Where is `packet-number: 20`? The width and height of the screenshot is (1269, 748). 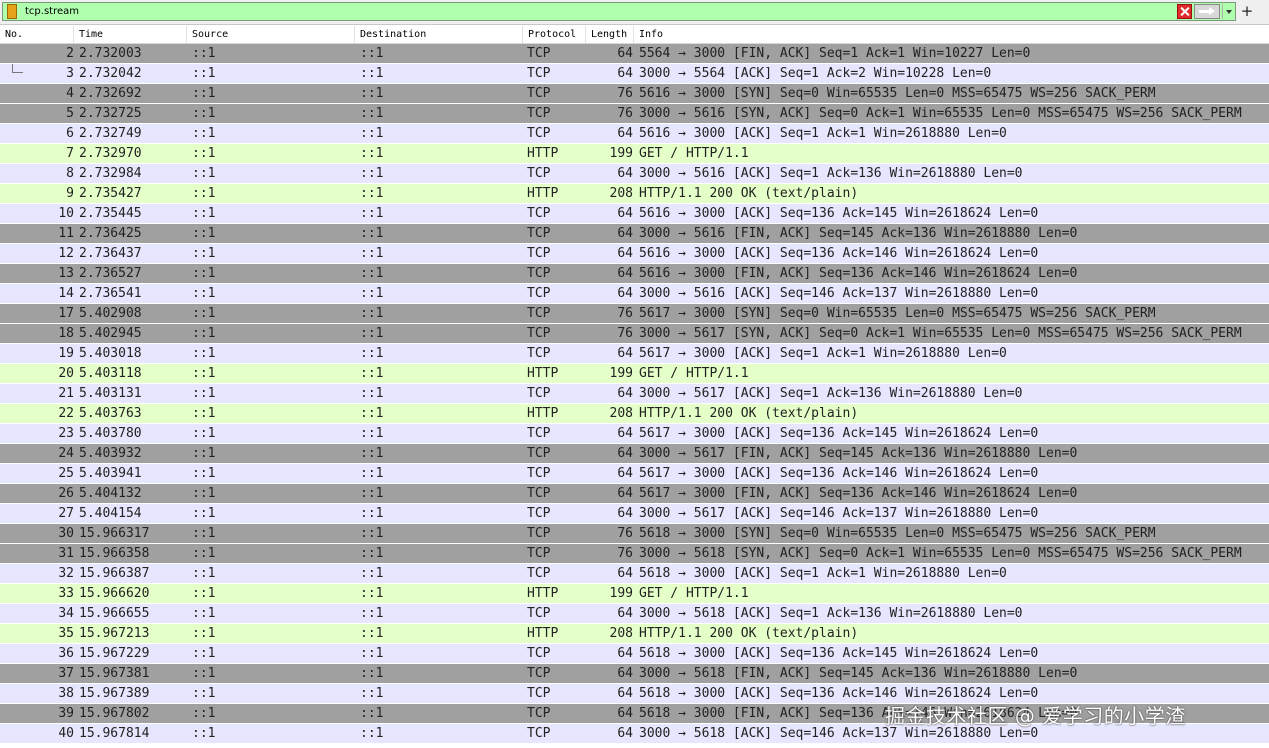 packet-number: 20 is located at coordinates (66, 373).